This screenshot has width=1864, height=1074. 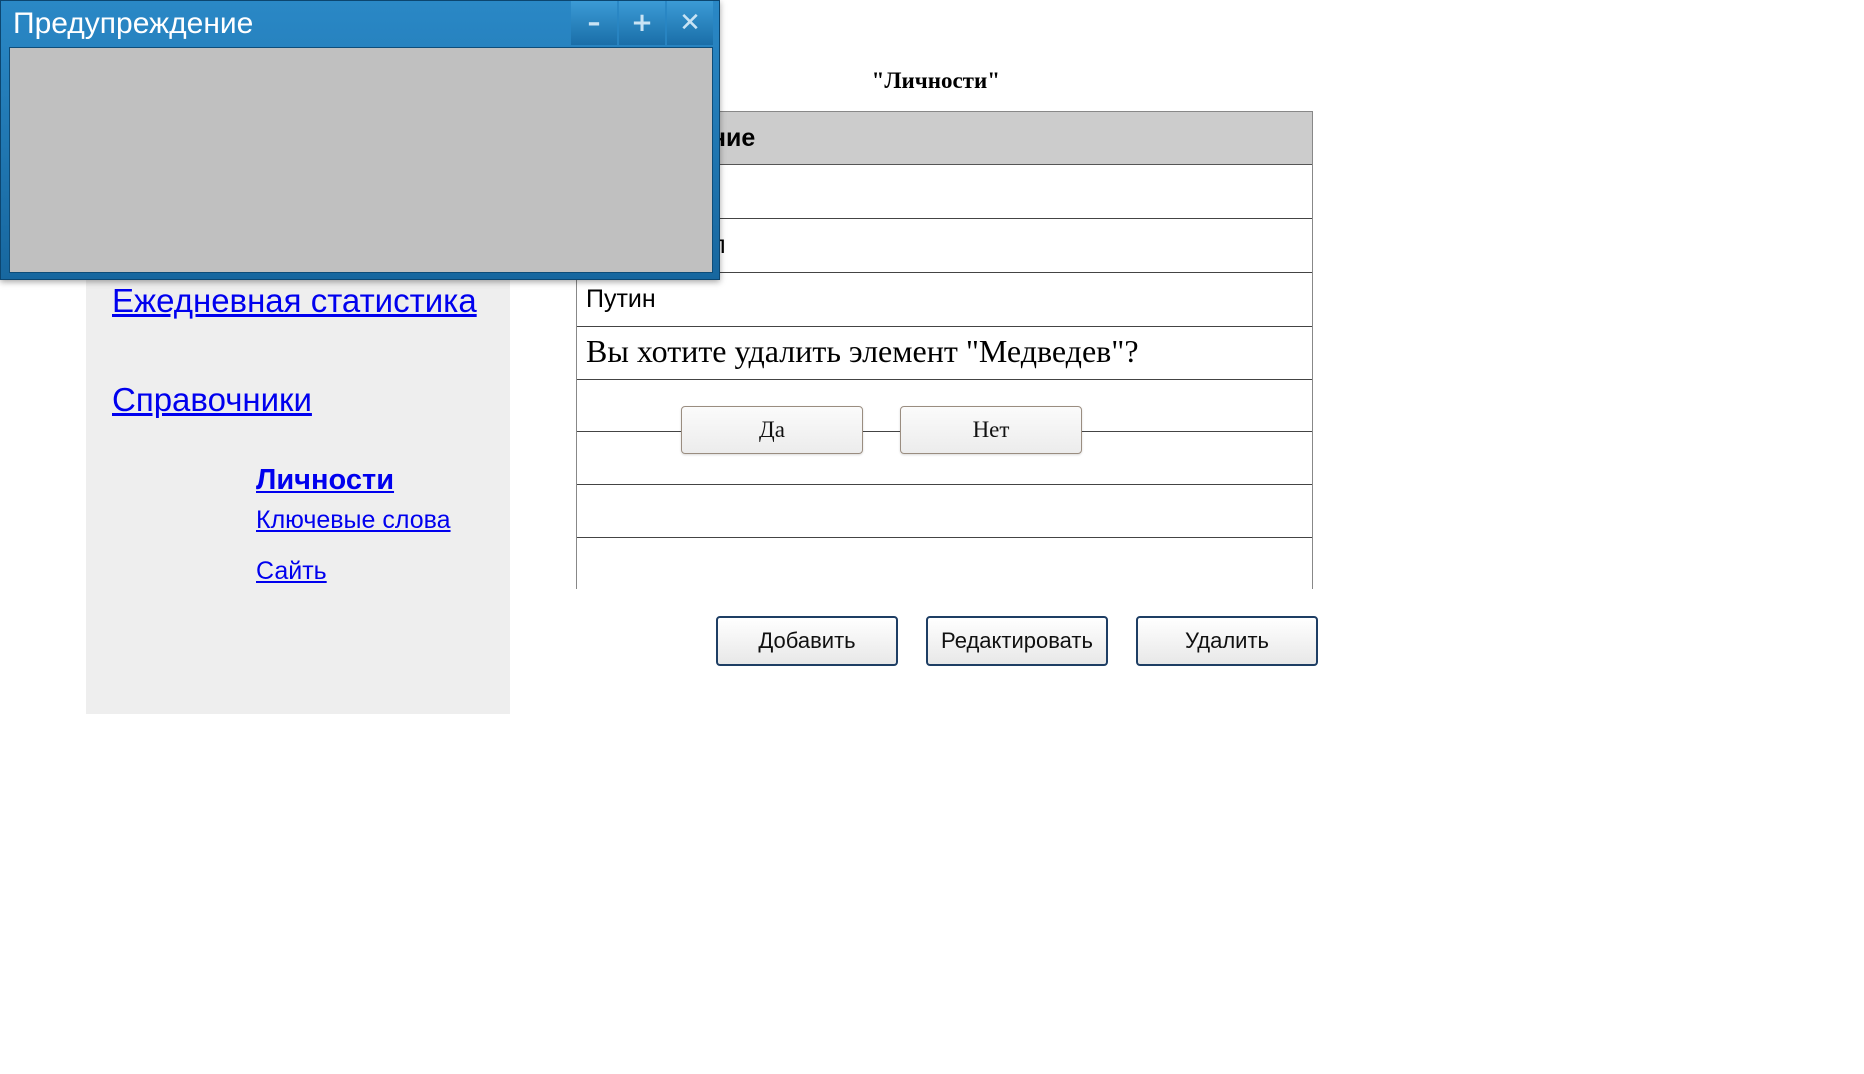 I want to click on table-row, so click(x=944, y=511).